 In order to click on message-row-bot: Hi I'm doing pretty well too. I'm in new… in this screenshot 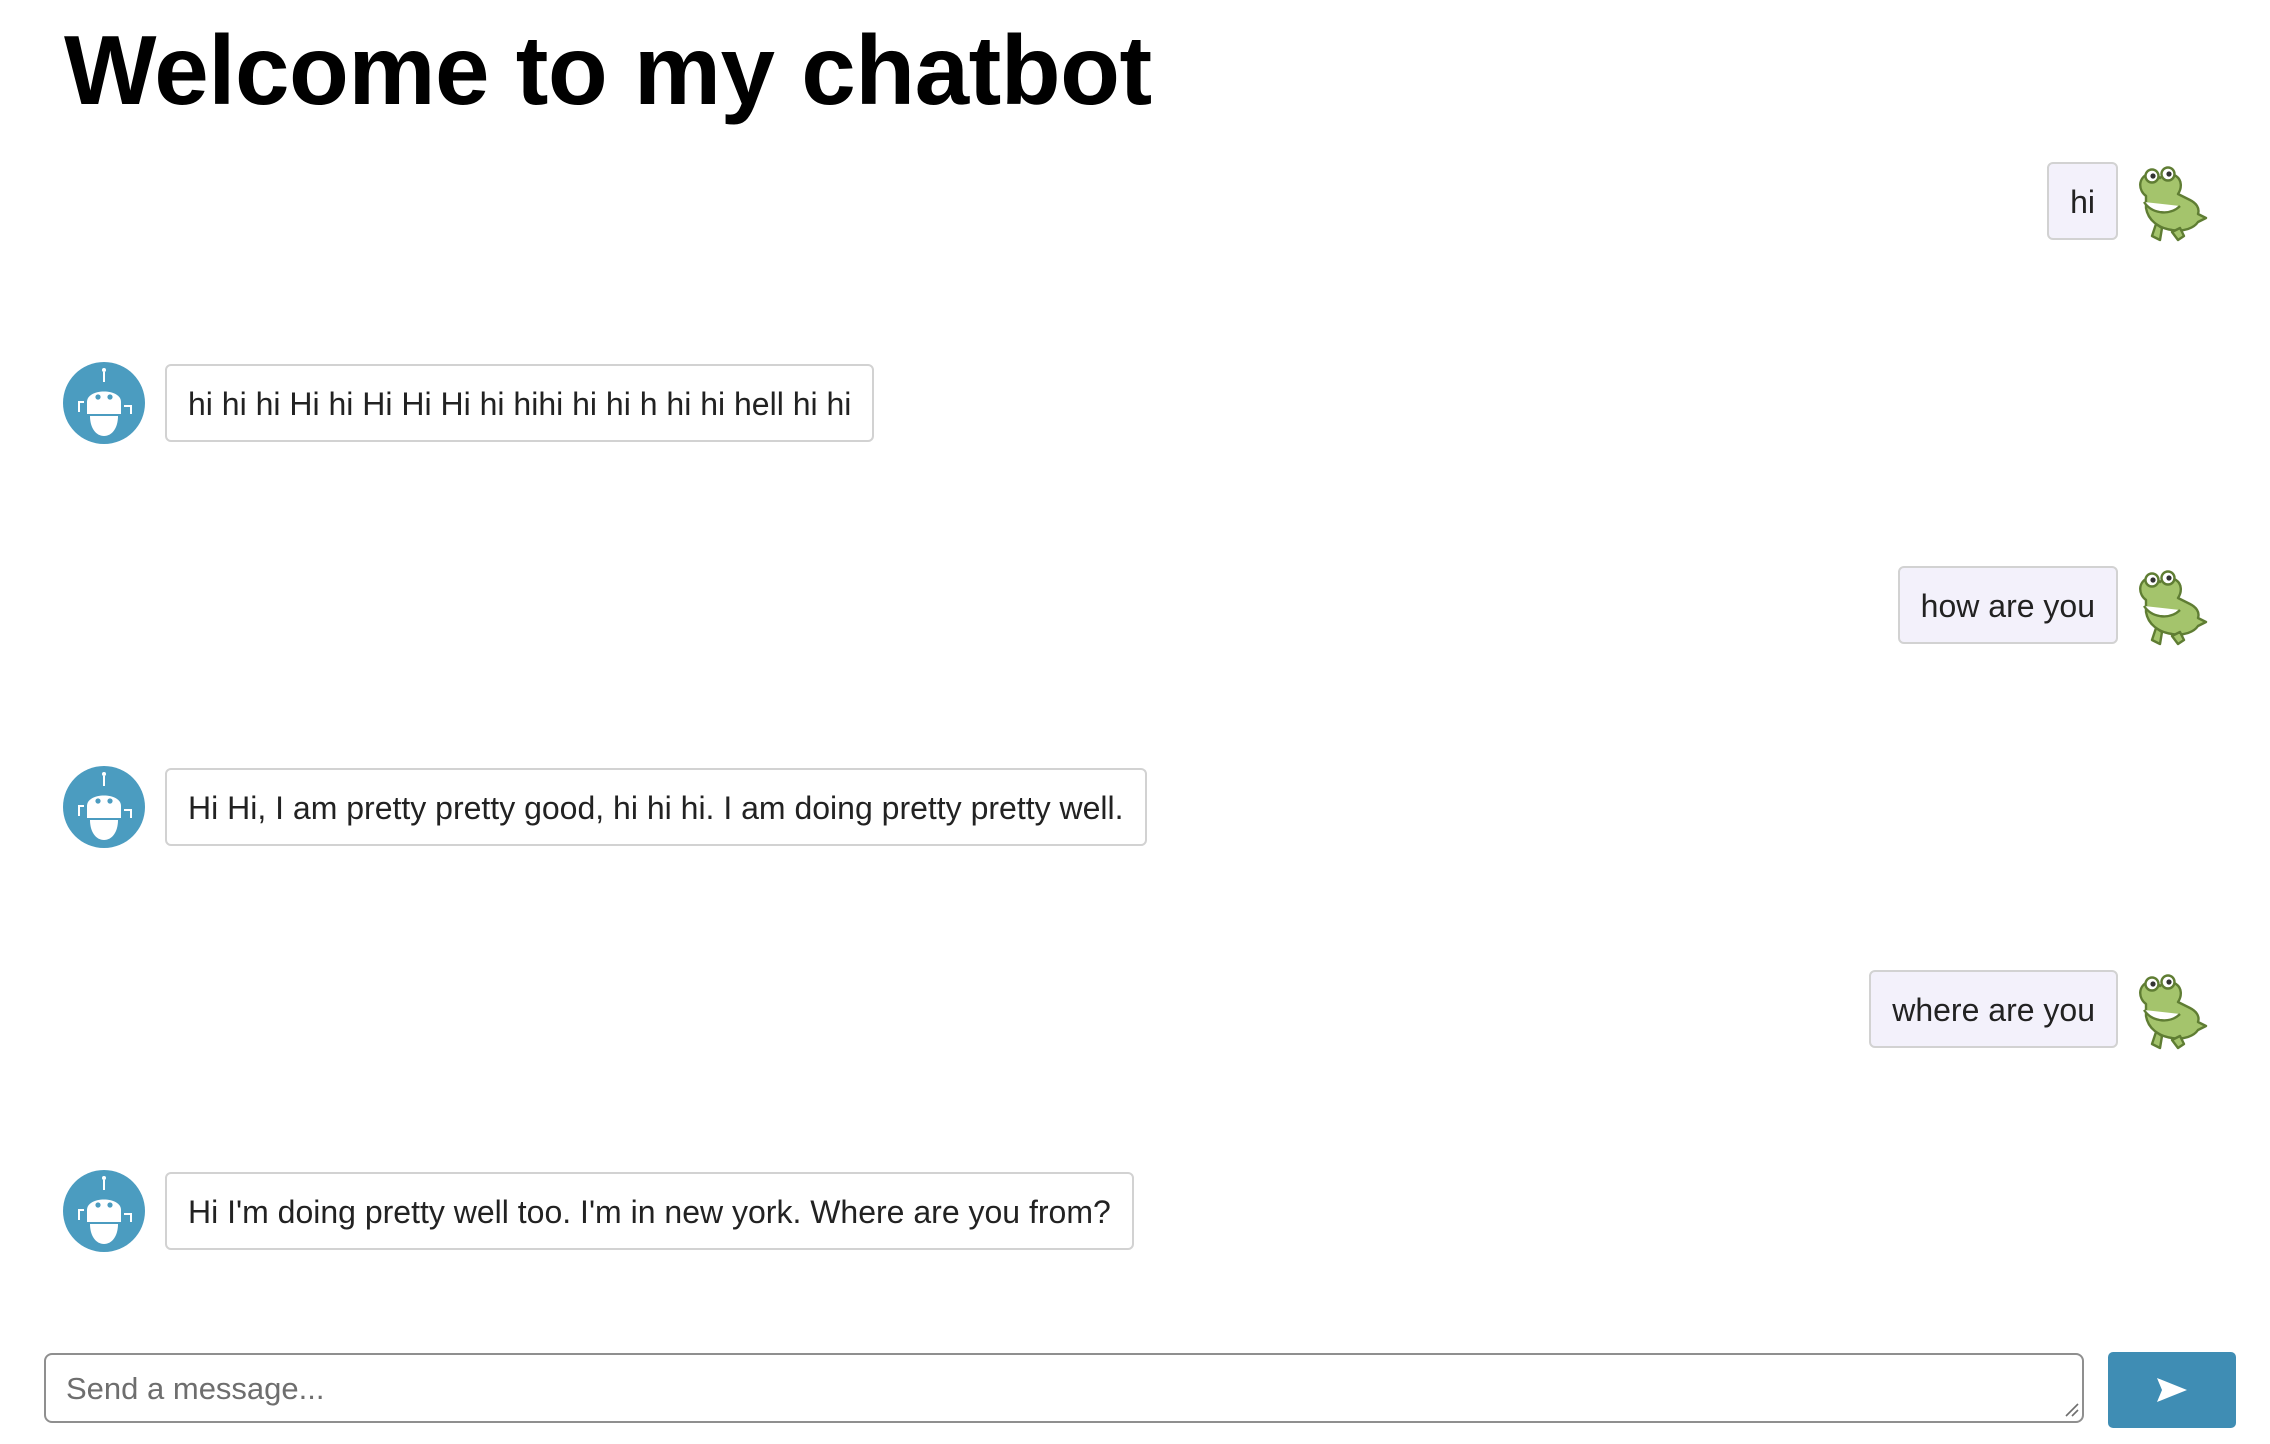, I will do `click(1135, 1212)`.